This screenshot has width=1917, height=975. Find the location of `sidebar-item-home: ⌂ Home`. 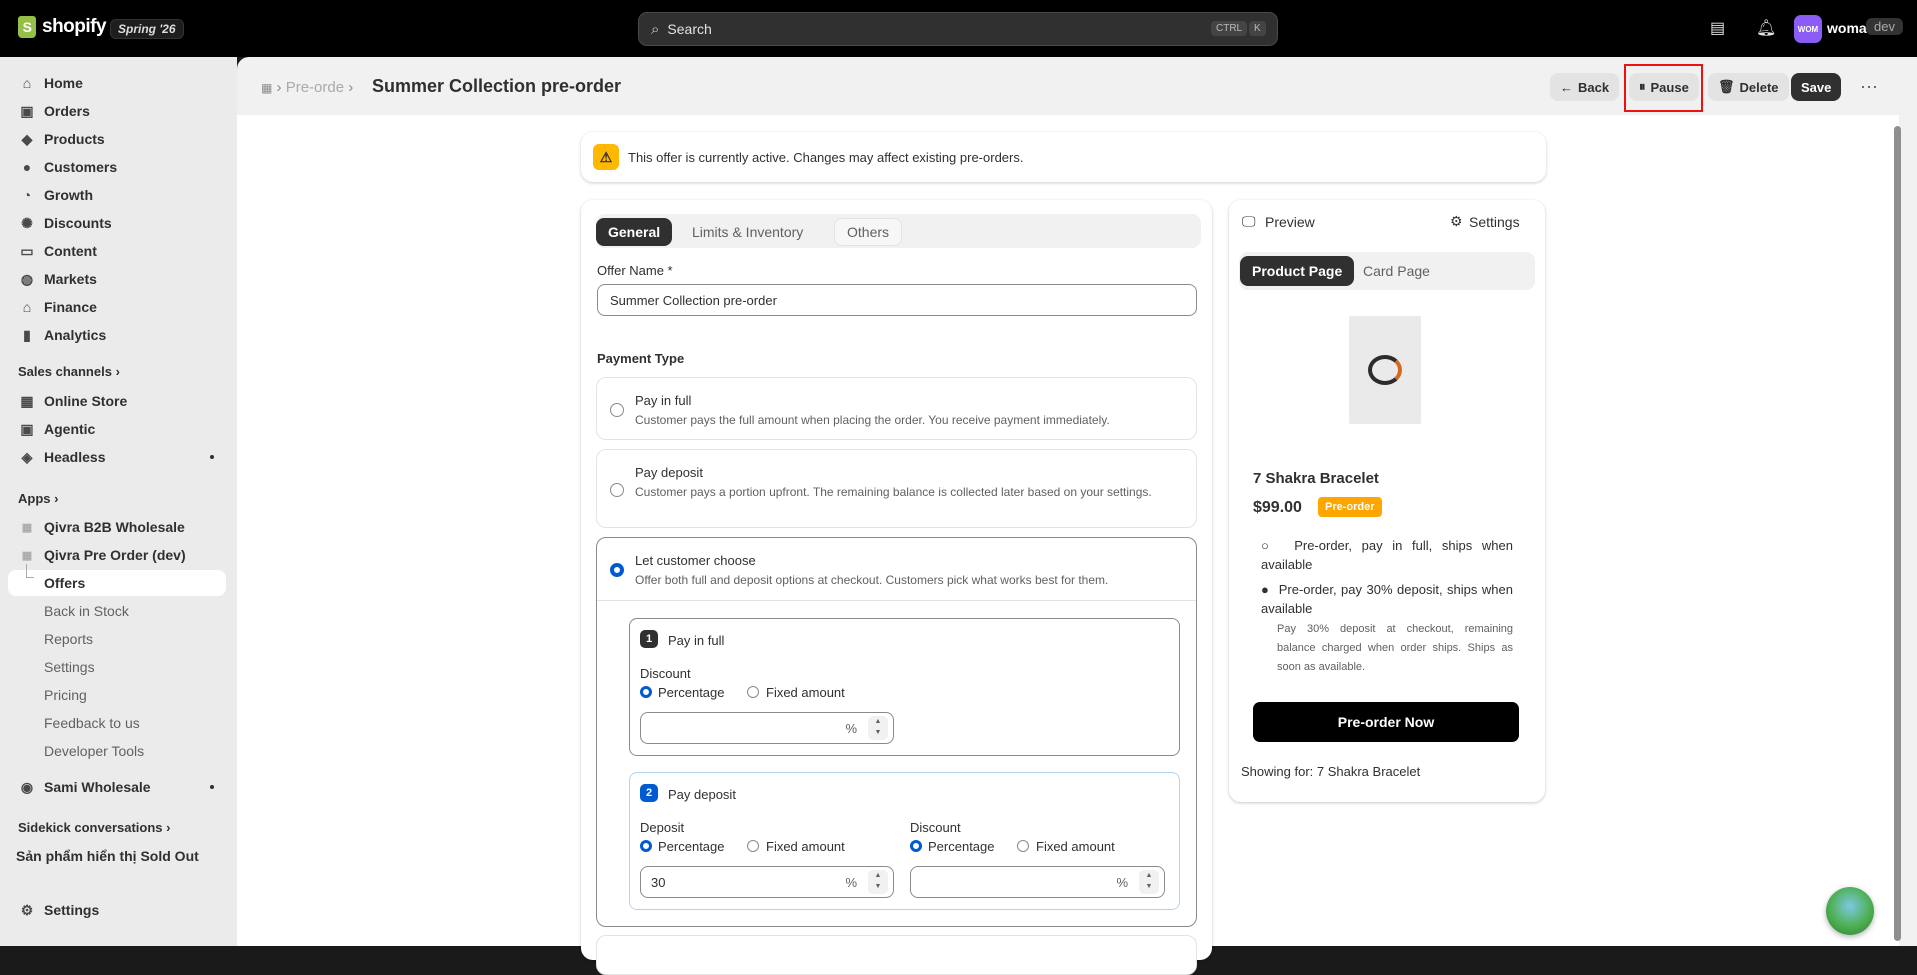

sidebar-item-home: ⌂ Home is located at coordinates (117, 83).